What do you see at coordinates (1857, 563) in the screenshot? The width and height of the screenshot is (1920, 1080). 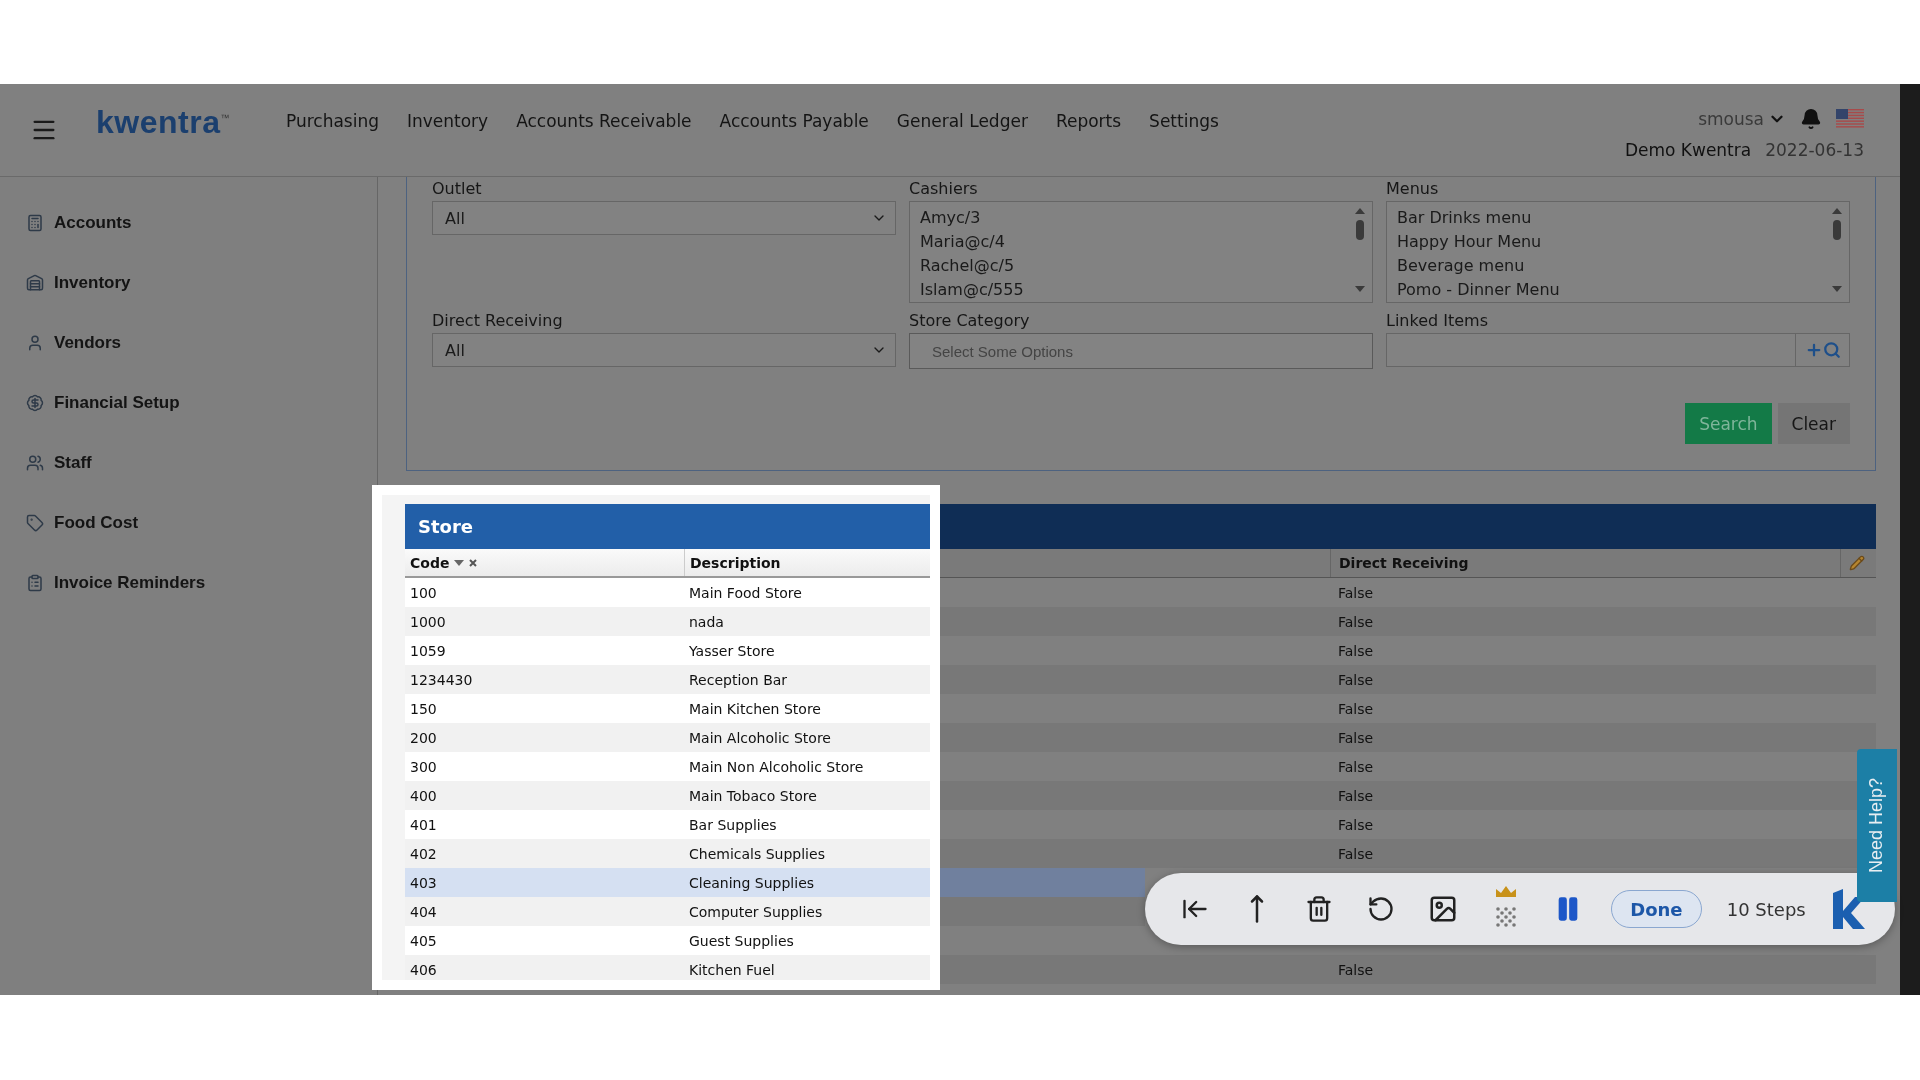 I see `pencil-icon` at bounding box center [1857, 563].